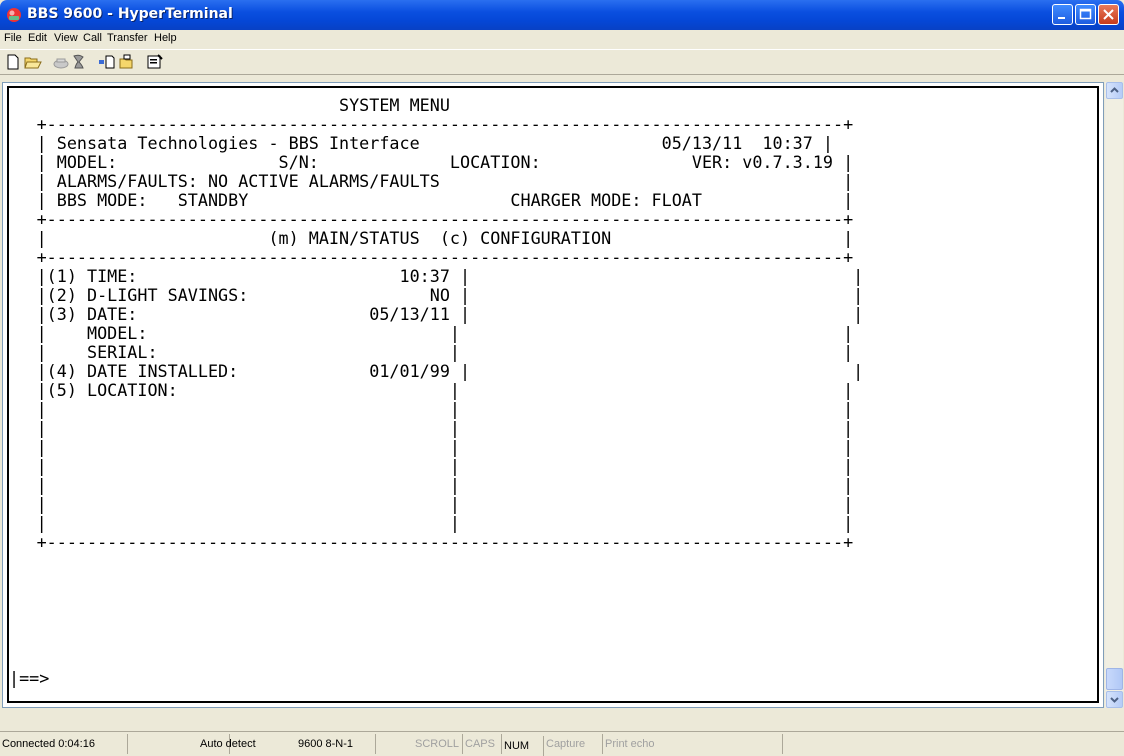  Describe the element at coordinates (450, 277) in the screenshot. I see `terminal-line: |(1) TIME: 10:37 | |` at that location.